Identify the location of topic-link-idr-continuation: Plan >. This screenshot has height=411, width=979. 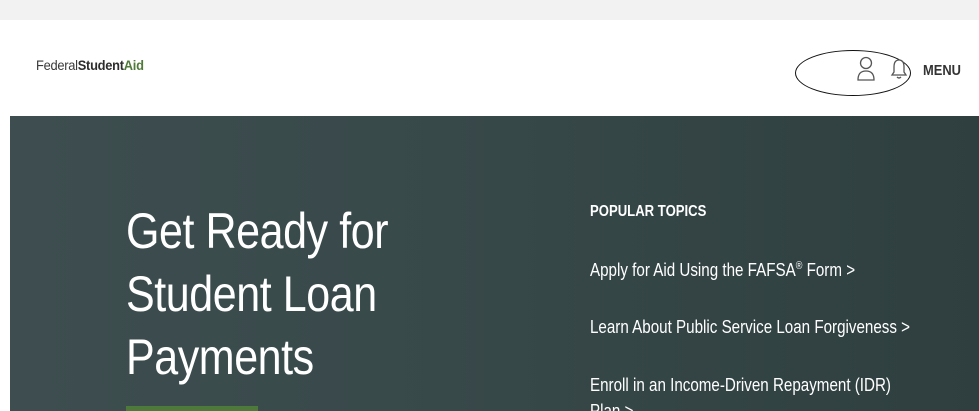
(611, 405).